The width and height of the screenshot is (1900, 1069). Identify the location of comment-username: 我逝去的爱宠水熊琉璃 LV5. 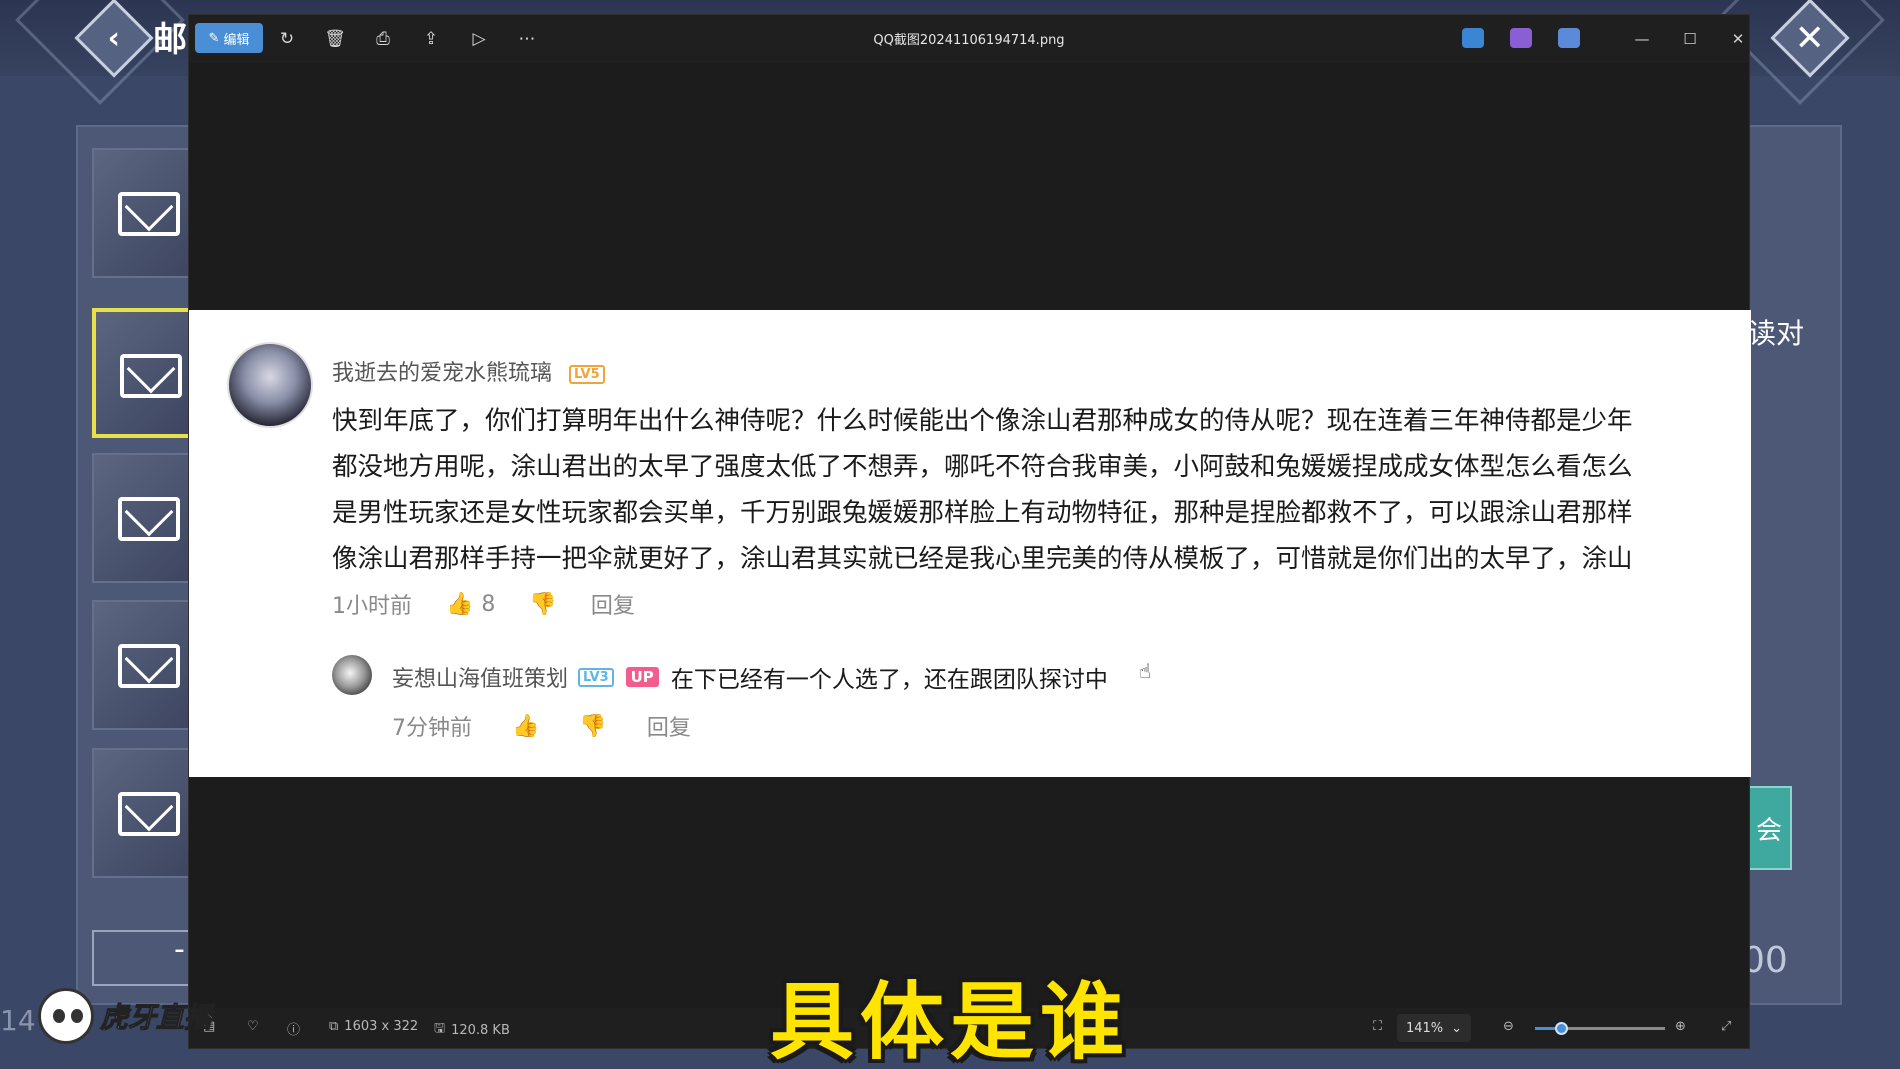
(468, 371).